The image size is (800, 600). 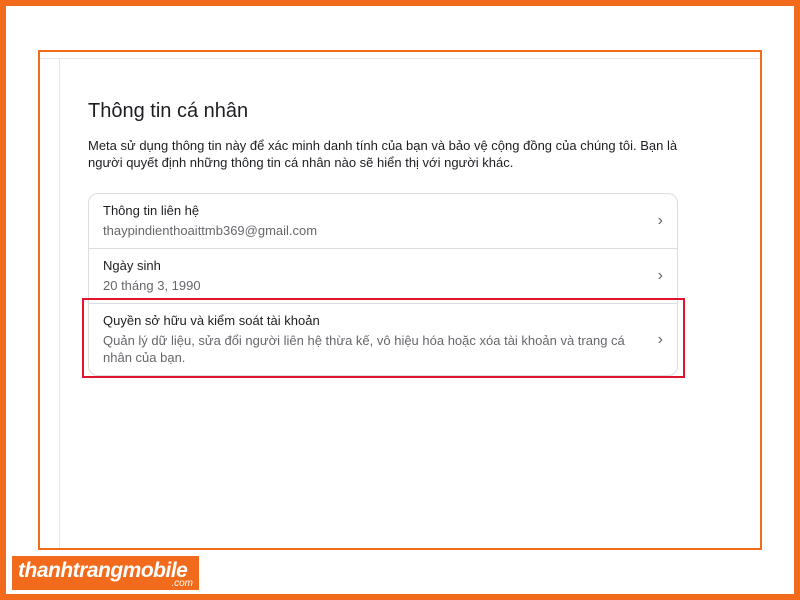 I want to click on row-birthday: Ngày sinh 20 tháng 3, 1990 ›, so click(x=383, y=276).